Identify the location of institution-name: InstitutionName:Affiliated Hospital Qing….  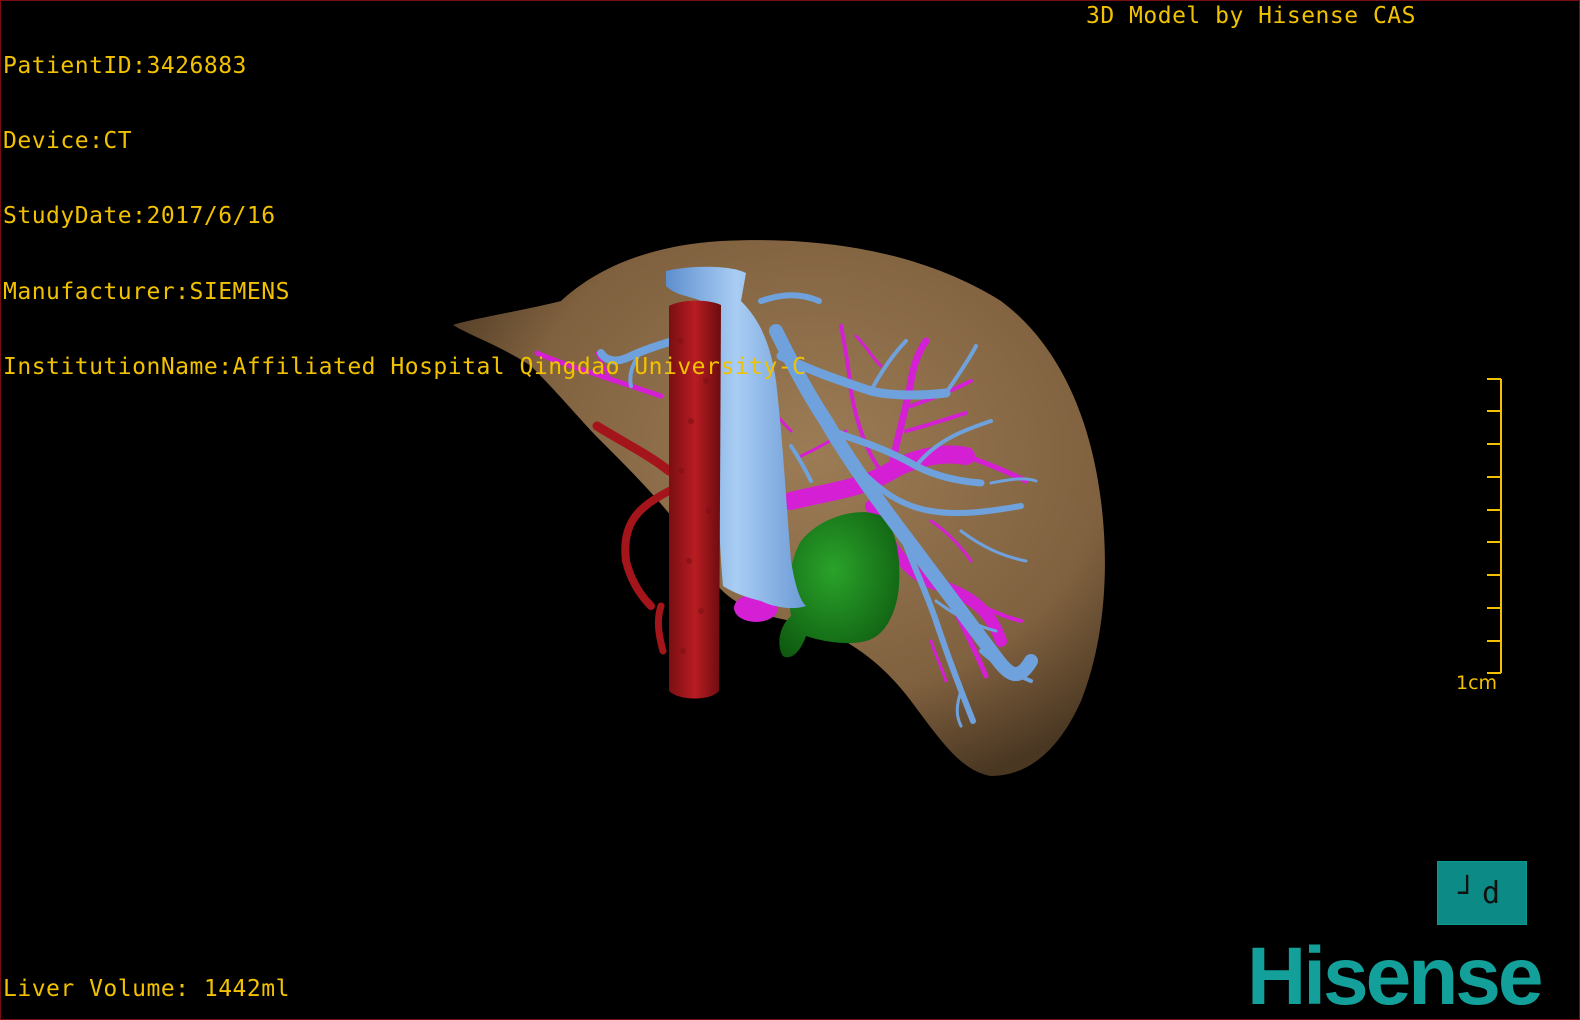
(405, 366).